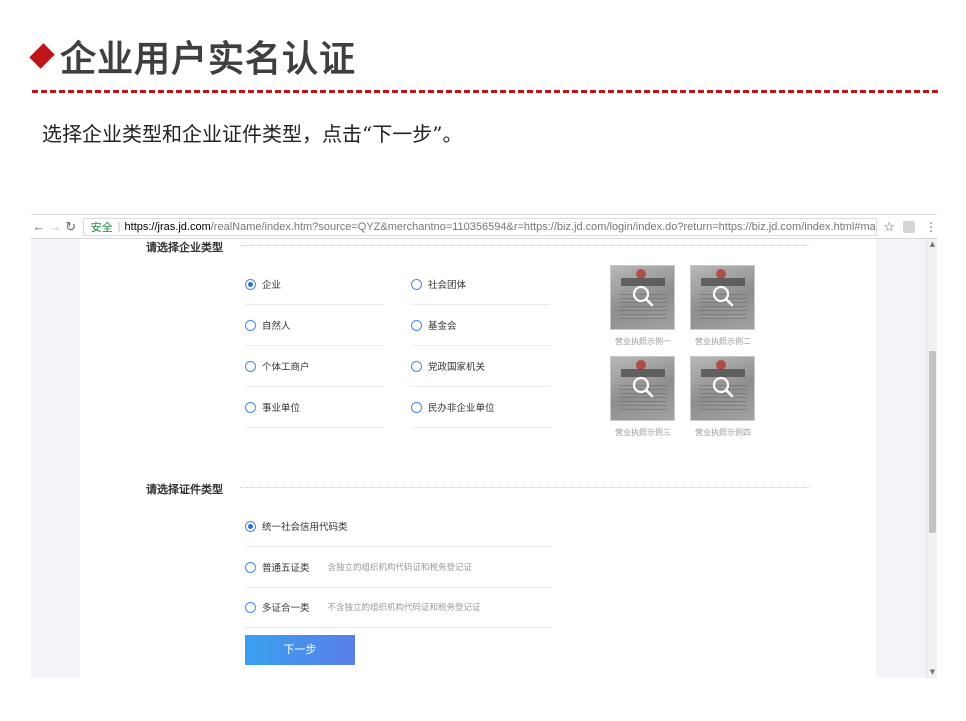 This screenshot has height=721, width=966. What do you see at coordinates (286, 568) in the screenshot?
I see `five-certificates-label: 普通五证类` at bounding box center [286, 568].